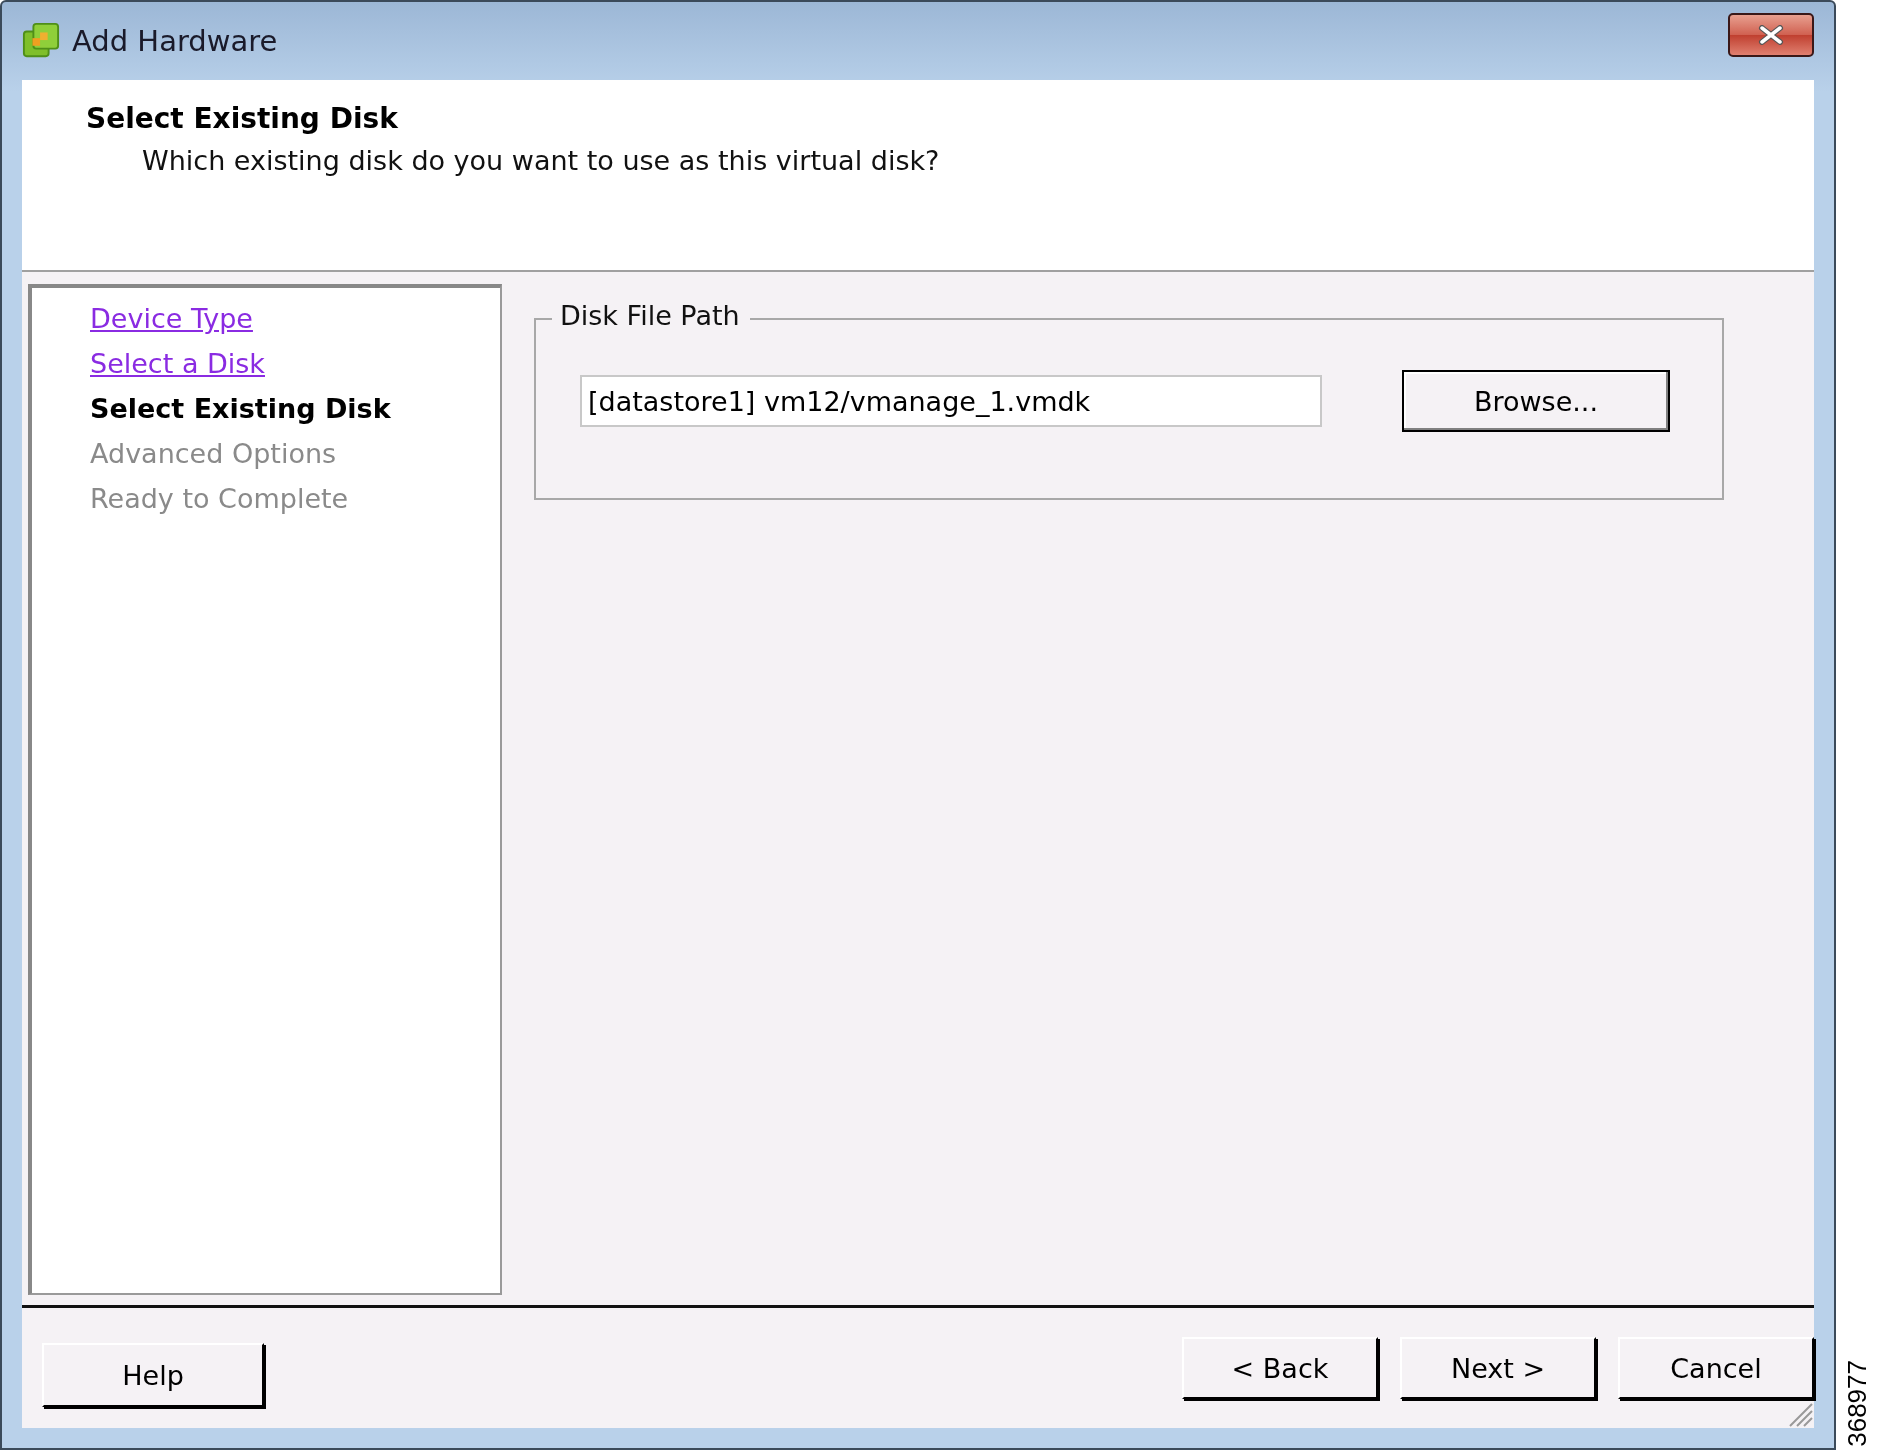 Image resolution: width=1877 pixels, height=1453 pixels. I want to click on page-subtitle: Which existing disk do you want to use as this virtual disk?, so click(541, 160).